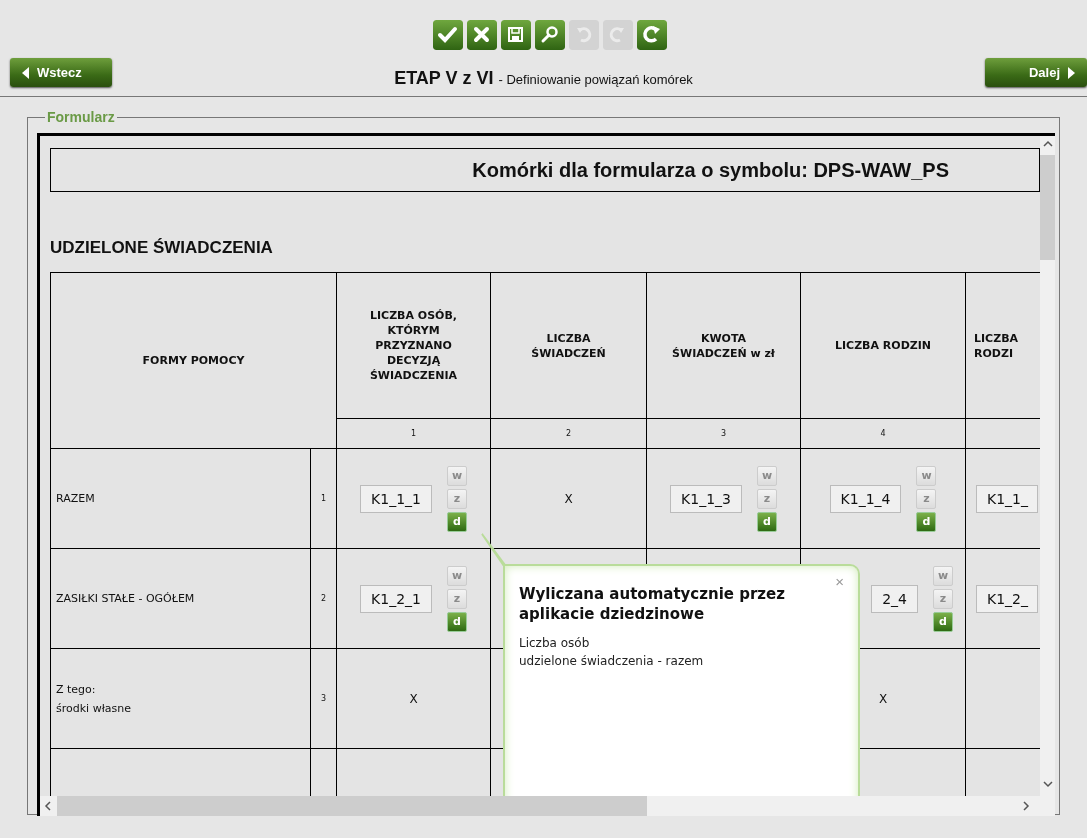 The width and height of the screenshot is (1087, 838). Describe the element at coordinates (1036, 72) in the screenshot. I see `next-button: Dalej` at that location.